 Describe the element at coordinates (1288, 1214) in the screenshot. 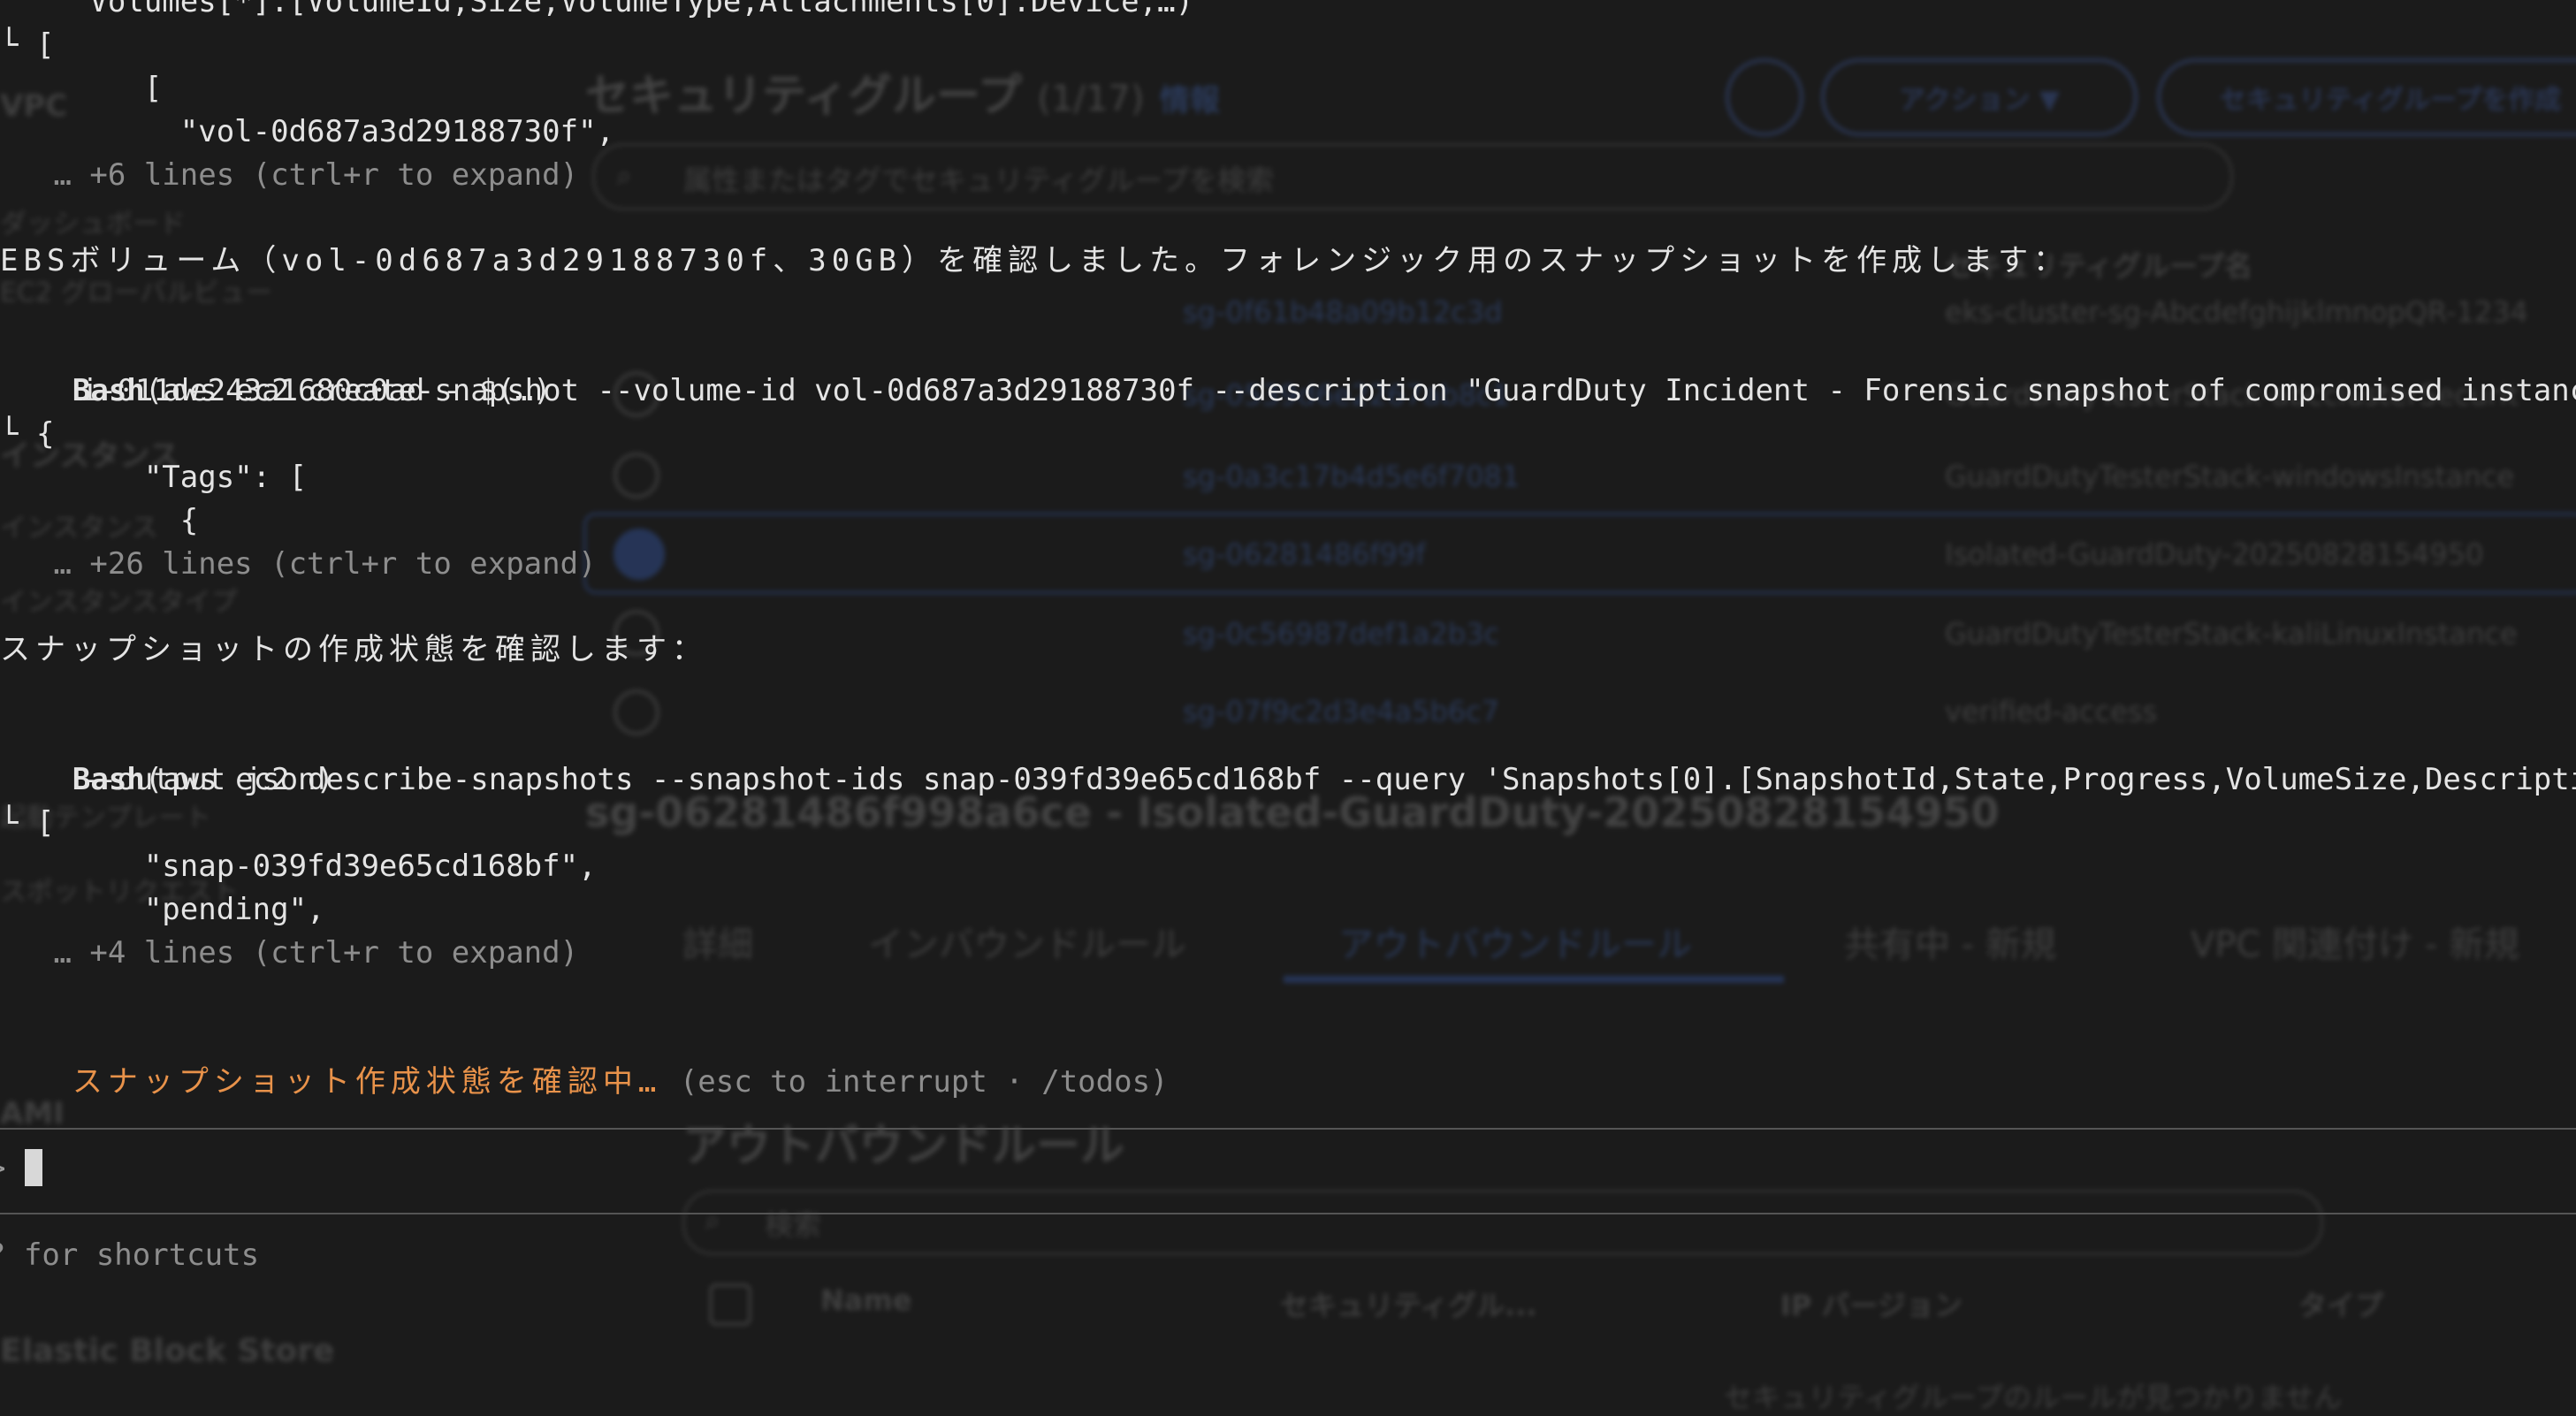

I see `input-box-bottom-border` at that location.